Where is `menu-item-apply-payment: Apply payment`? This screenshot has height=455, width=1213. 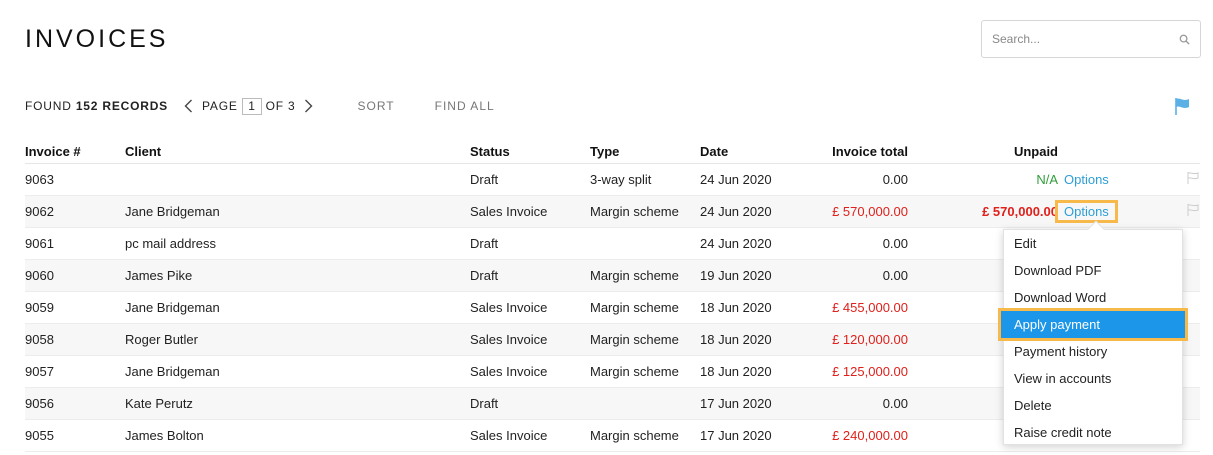 menu-item-apply-payment: Apply payment is located at coordinates (1093, 324).